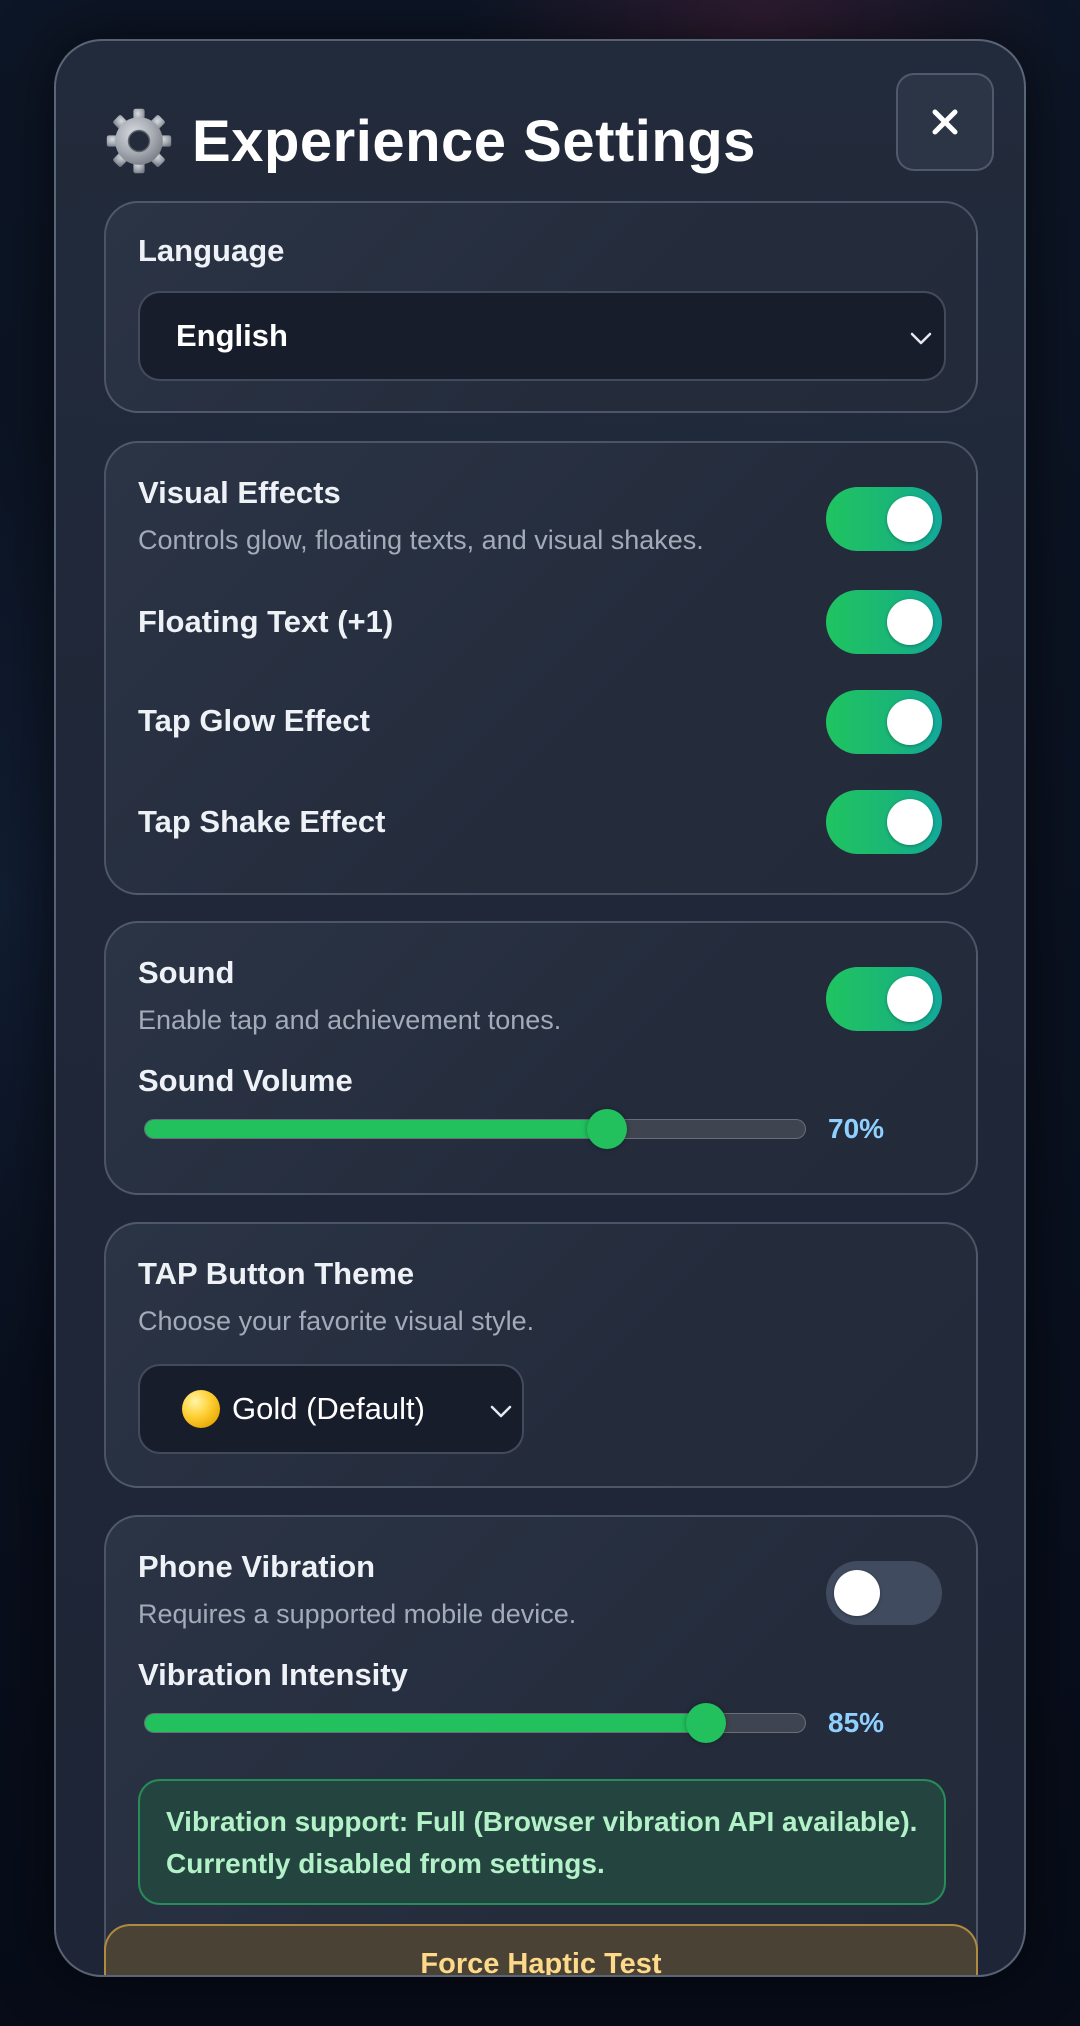  Describe the element at coordinates (139, 141) in the screenshot. I see `gear-icon` at that location.